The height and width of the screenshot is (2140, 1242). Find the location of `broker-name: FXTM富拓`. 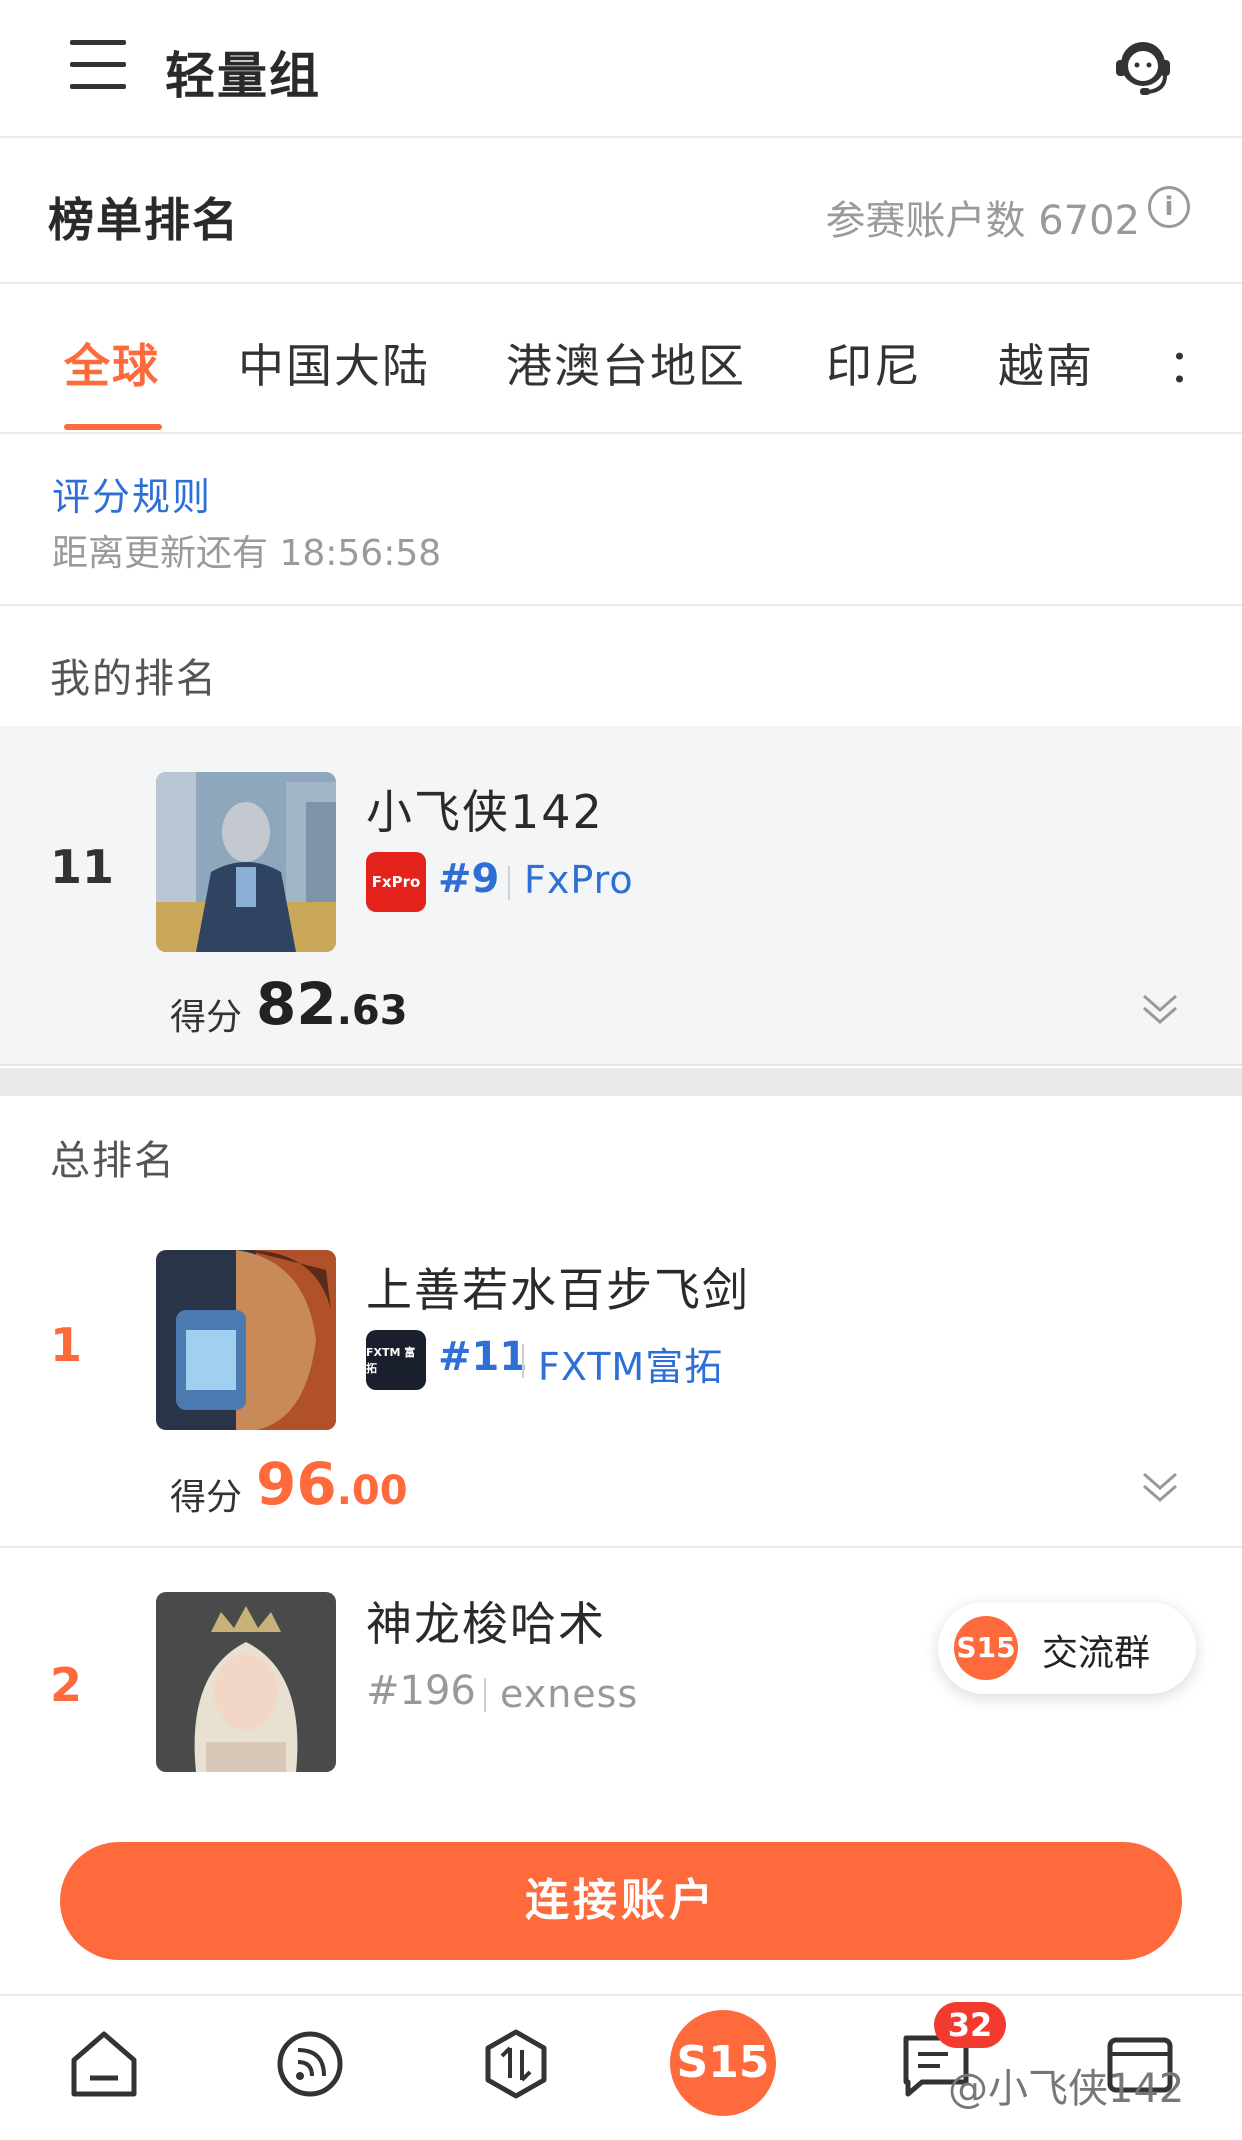

broker-name: FXTM富拓 is located at coordinates (630, 1363).